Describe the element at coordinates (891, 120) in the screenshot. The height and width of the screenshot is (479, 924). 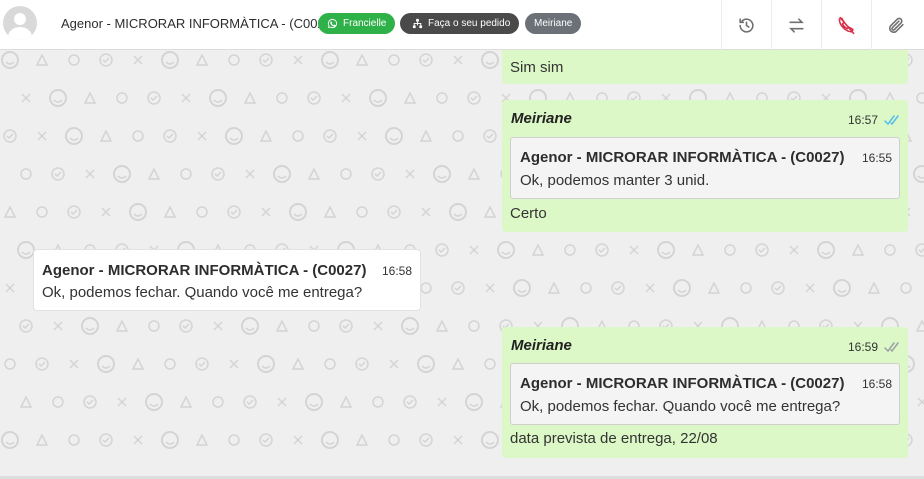
I see `read-ticks-icon` at that location.